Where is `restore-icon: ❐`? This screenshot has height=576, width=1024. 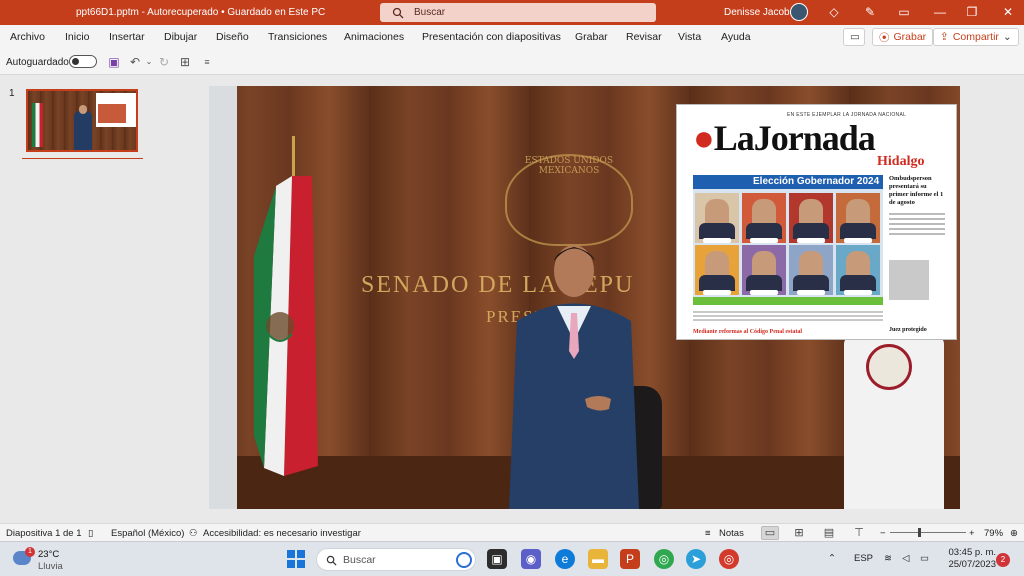
restore-icon: ❐ is located at coordinates (972, 12).